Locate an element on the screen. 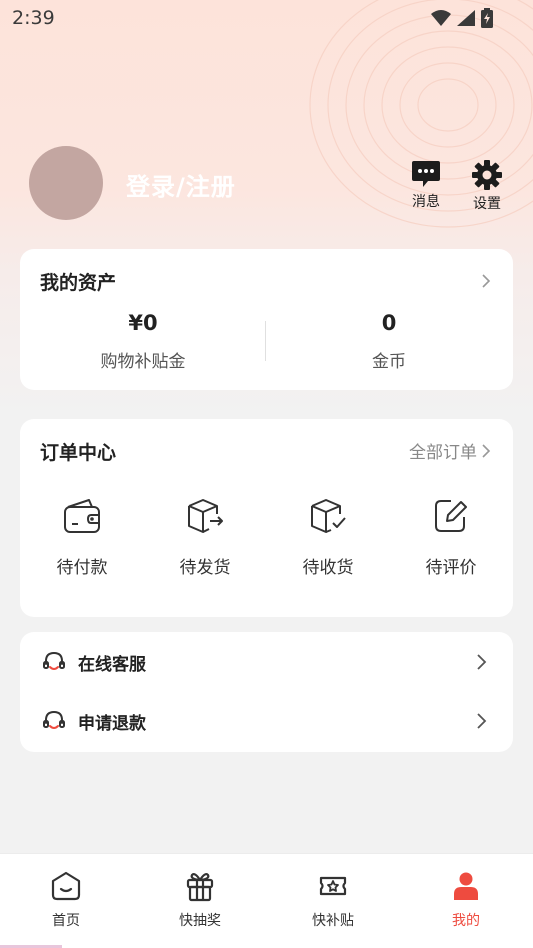  settings-button: 设置 is located at coordinates (487, 186).